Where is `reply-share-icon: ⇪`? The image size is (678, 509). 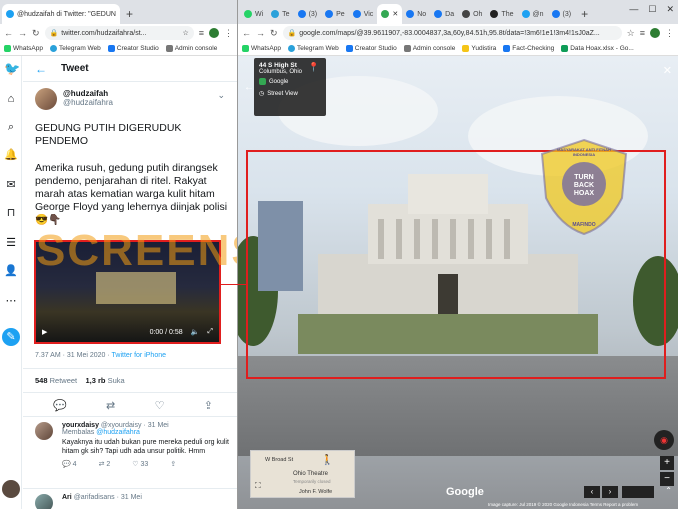 reply-share-icon: ⇪ is located at coordinates (173, 464).